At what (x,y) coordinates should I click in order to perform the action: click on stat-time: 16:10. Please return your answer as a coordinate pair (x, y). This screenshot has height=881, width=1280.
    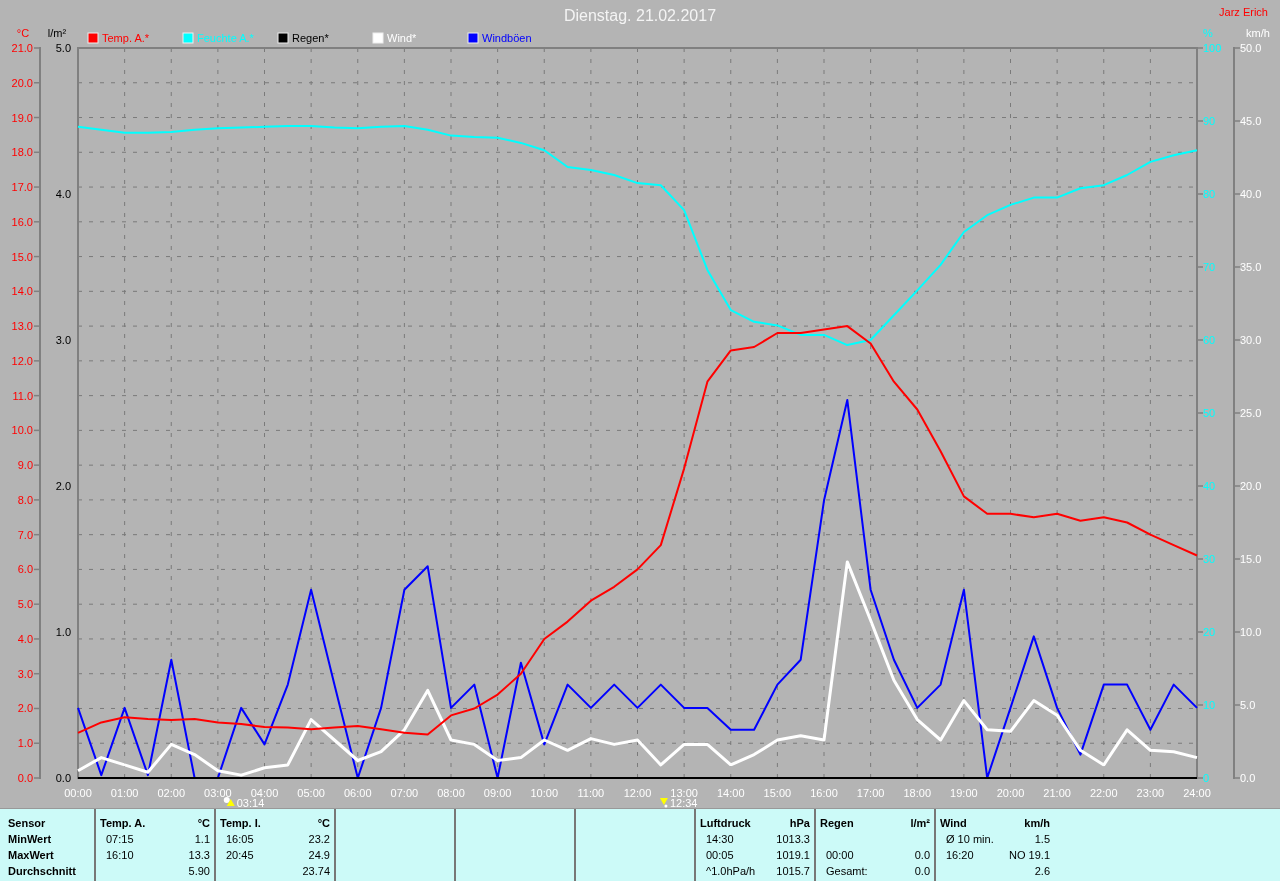
    Looking at the image, I should click on (119, 855).